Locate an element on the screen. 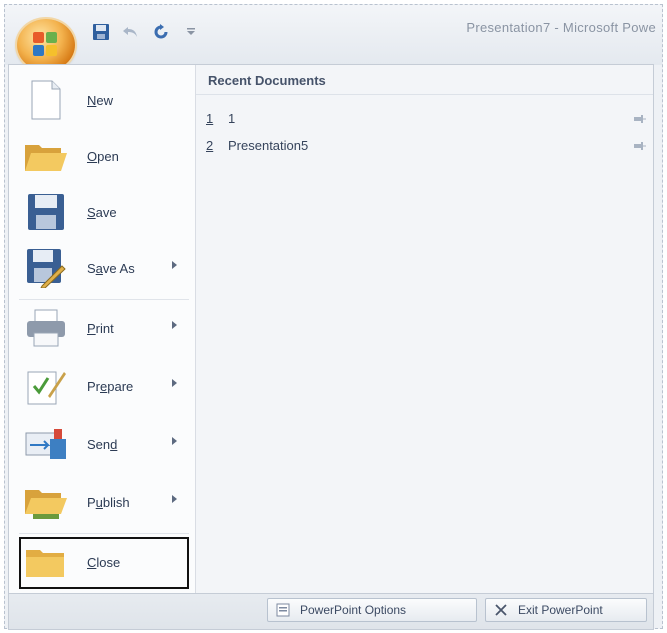 The image size is (667, 633). save-as-icon is located at coordinates (46, 268).